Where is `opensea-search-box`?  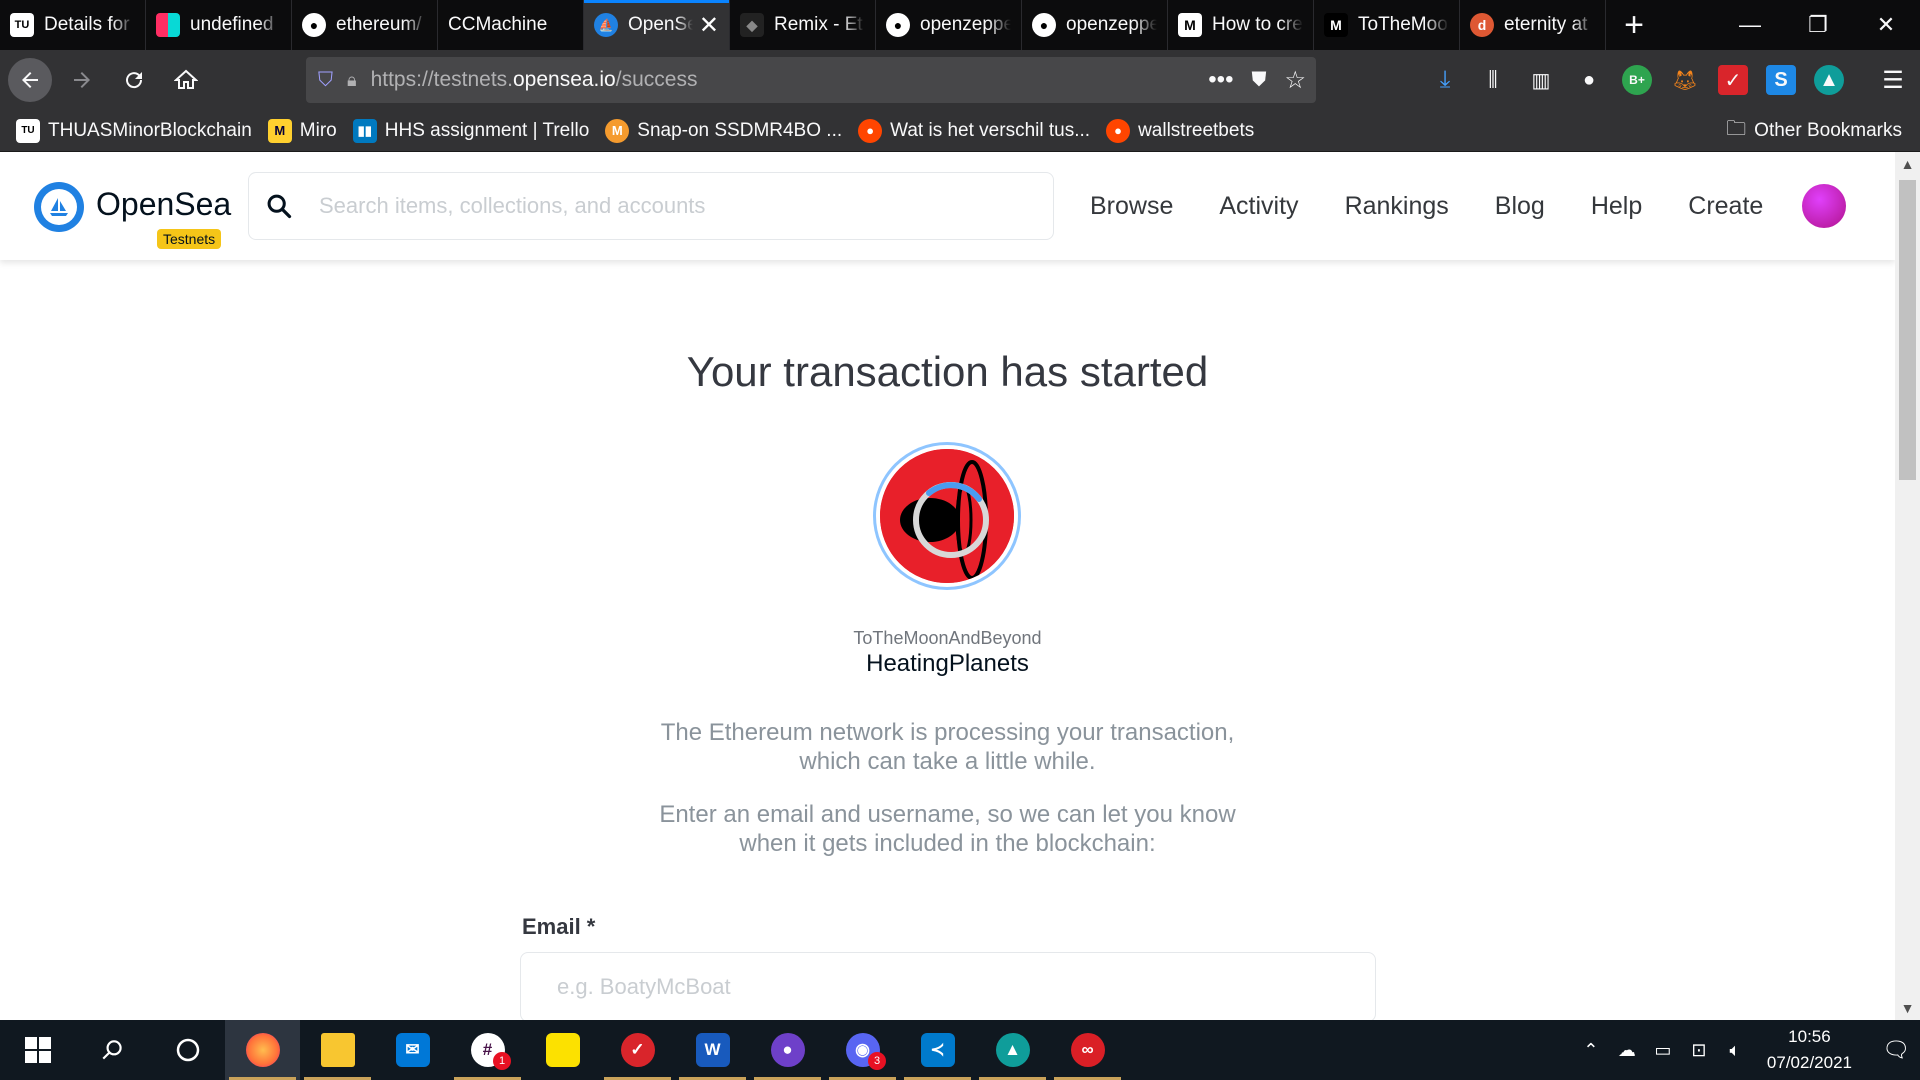
opensea-search-box is located at coordinates (651, 206).